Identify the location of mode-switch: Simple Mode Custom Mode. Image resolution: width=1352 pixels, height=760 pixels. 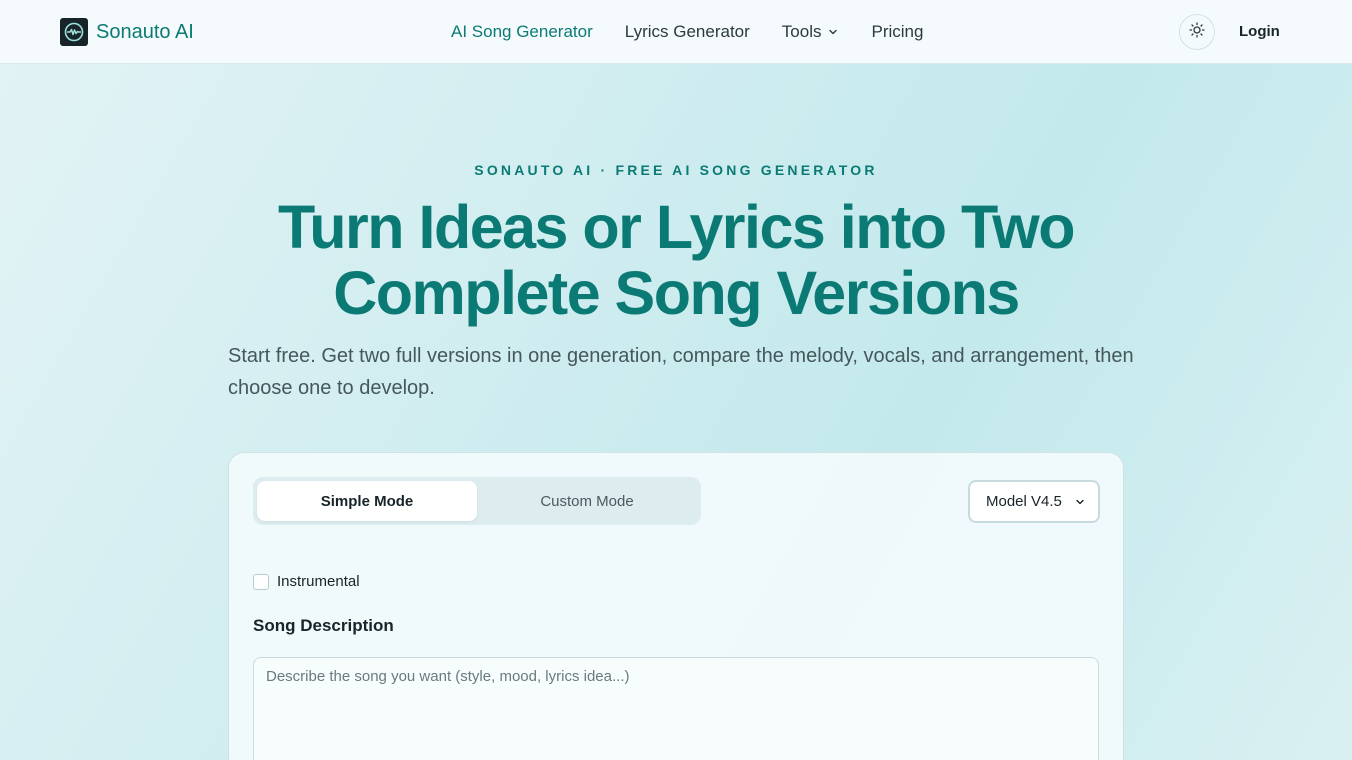
(477, 501).